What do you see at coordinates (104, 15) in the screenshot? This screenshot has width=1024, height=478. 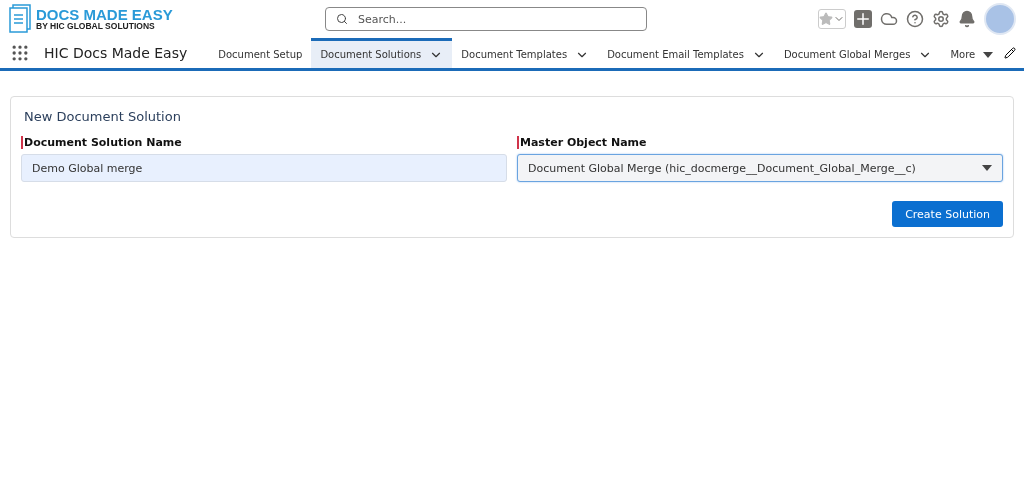 I see `logo-title: DOCS MADE EASY` at bounding box center [104, 15].